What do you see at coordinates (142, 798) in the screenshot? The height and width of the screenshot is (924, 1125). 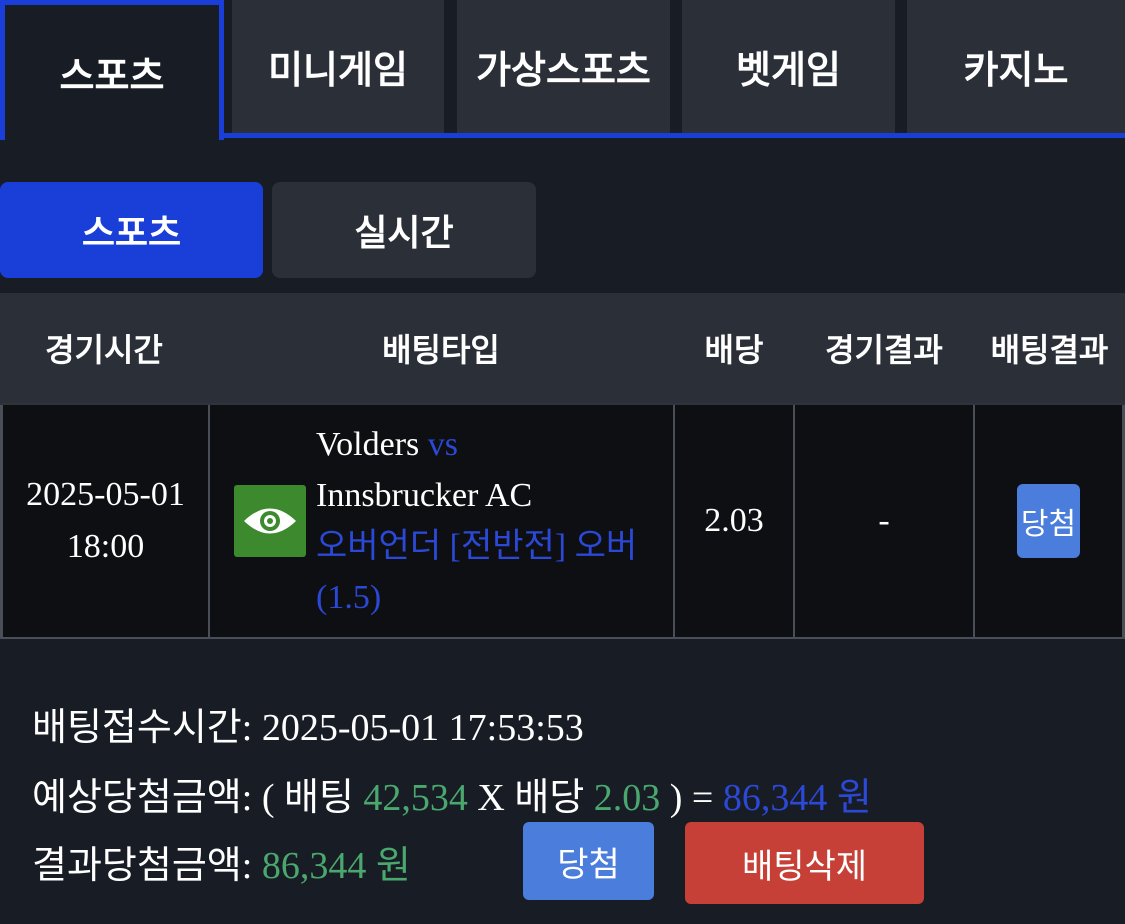 I see `expected-win-label: 예상당첨금액:` at bounding box center [142, 798].